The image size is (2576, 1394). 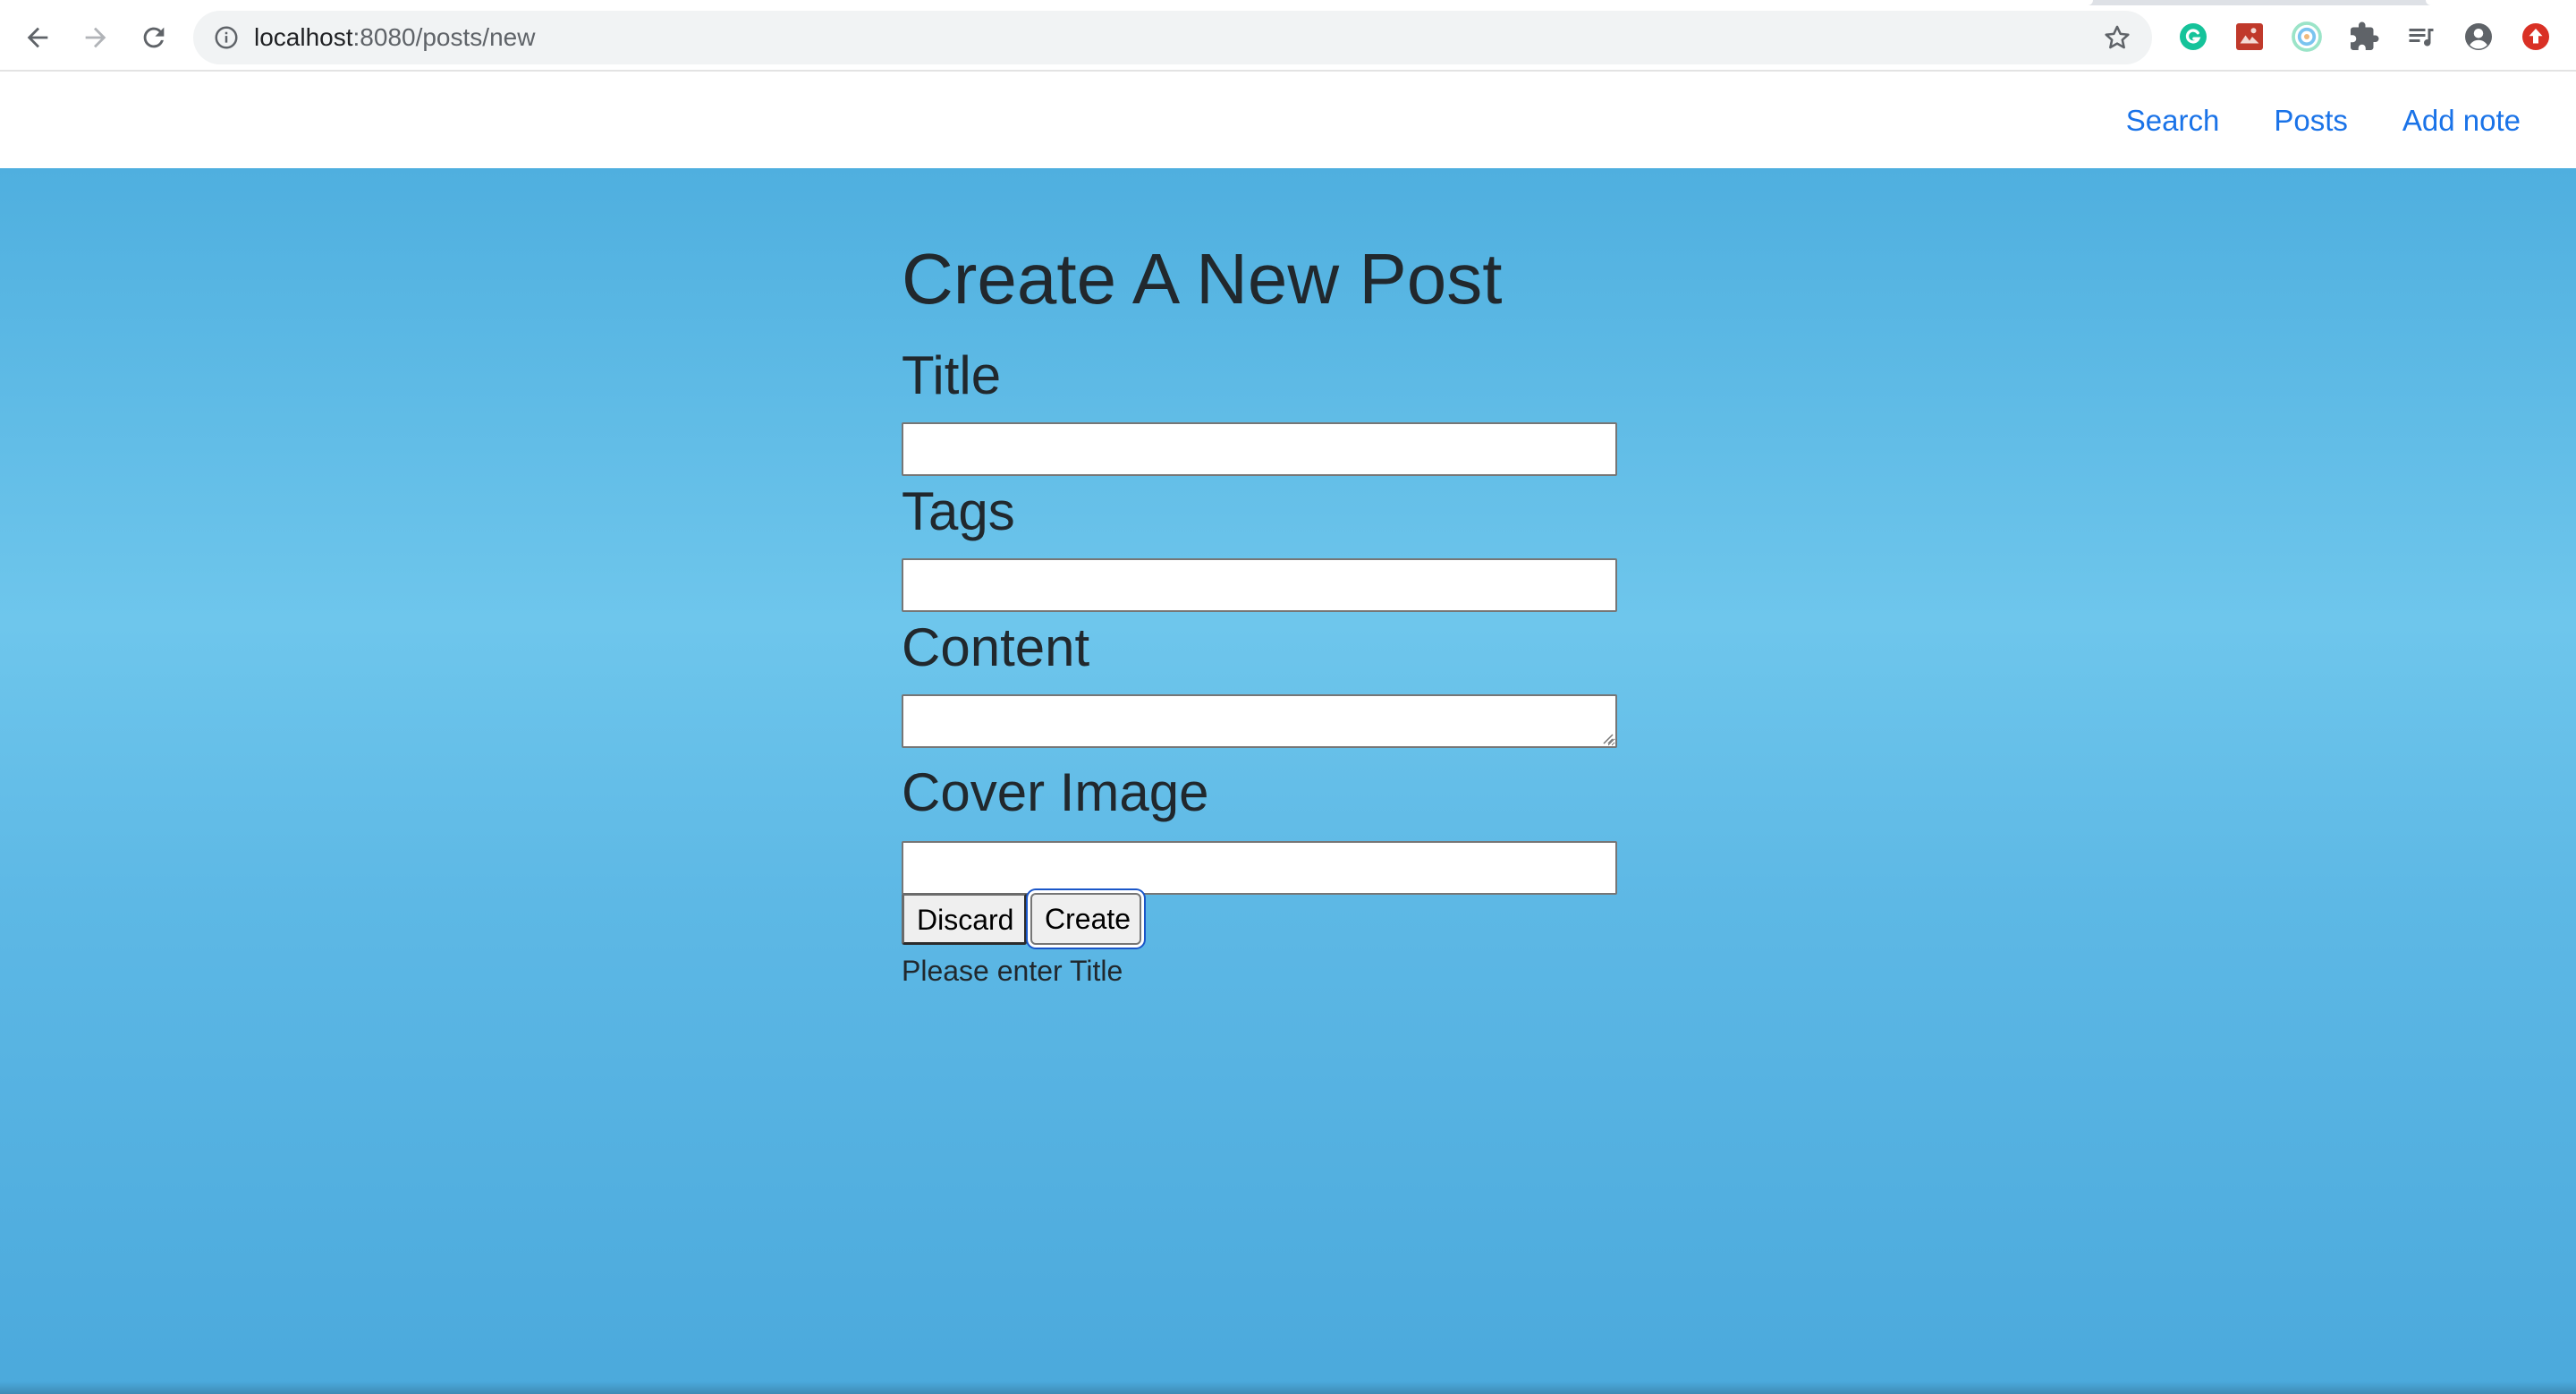 I want to click on site-info-icon, so click(x=226, y=37).